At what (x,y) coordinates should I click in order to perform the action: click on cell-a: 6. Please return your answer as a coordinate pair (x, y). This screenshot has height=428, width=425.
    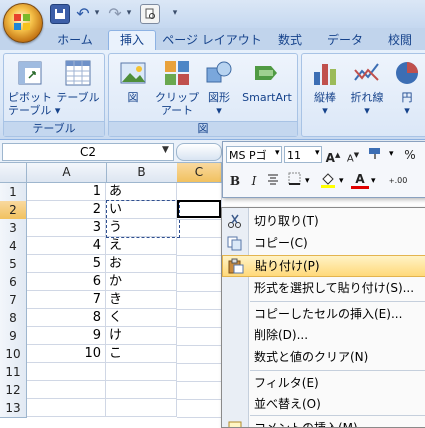
    Looking at the image, I should click on (66, 282).